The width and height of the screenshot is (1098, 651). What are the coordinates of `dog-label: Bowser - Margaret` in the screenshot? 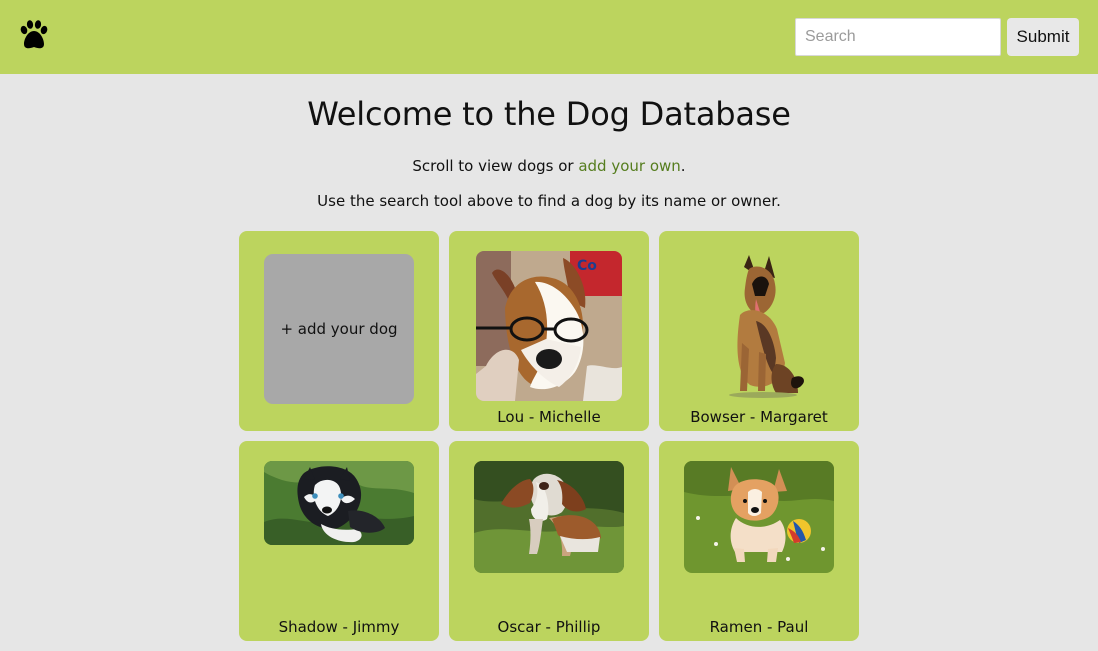 It's located at (759, 417).